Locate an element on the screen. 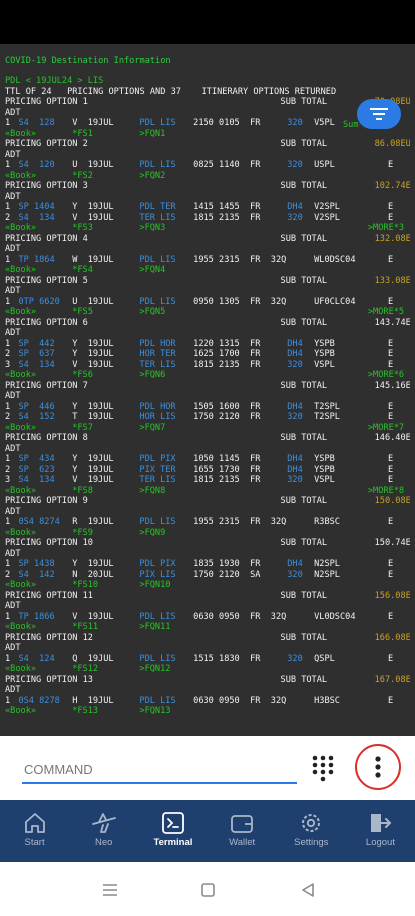  terminal-link: >FQN6 is located at coordinates (152, 375).